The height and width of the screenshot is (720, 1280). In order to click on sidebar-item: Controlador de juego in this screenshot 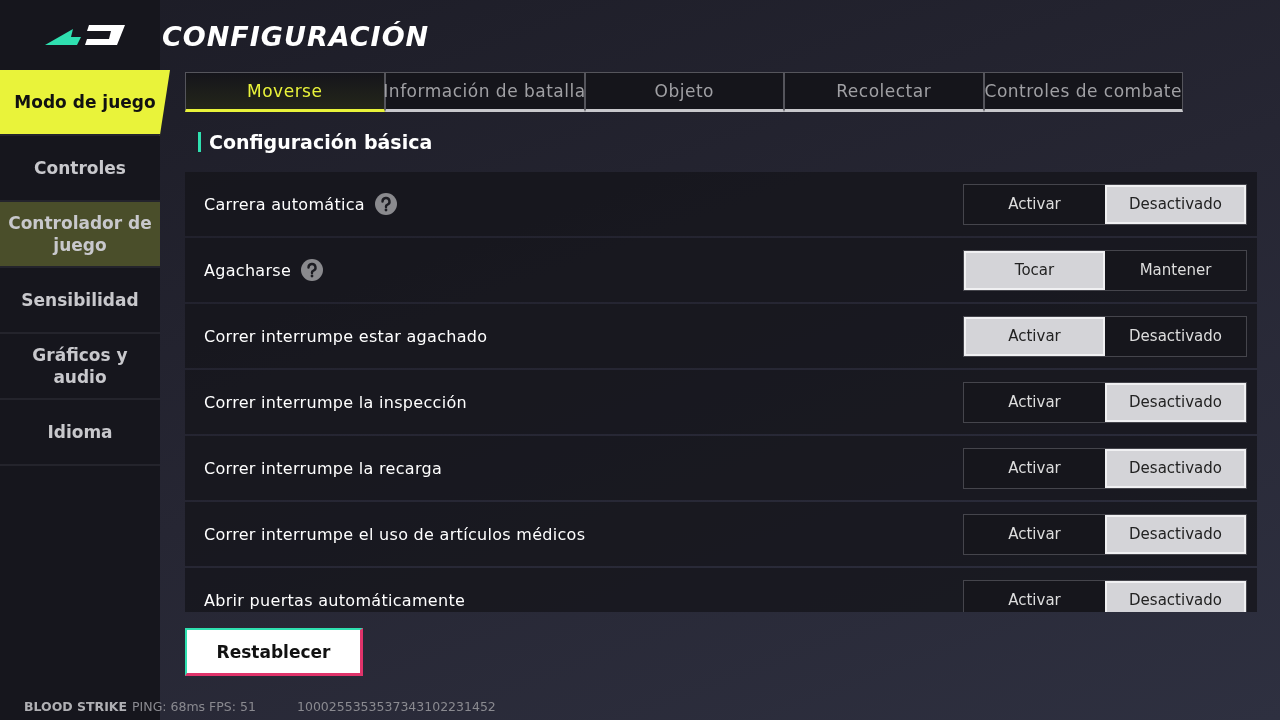, I will do `click(80, 235)`.